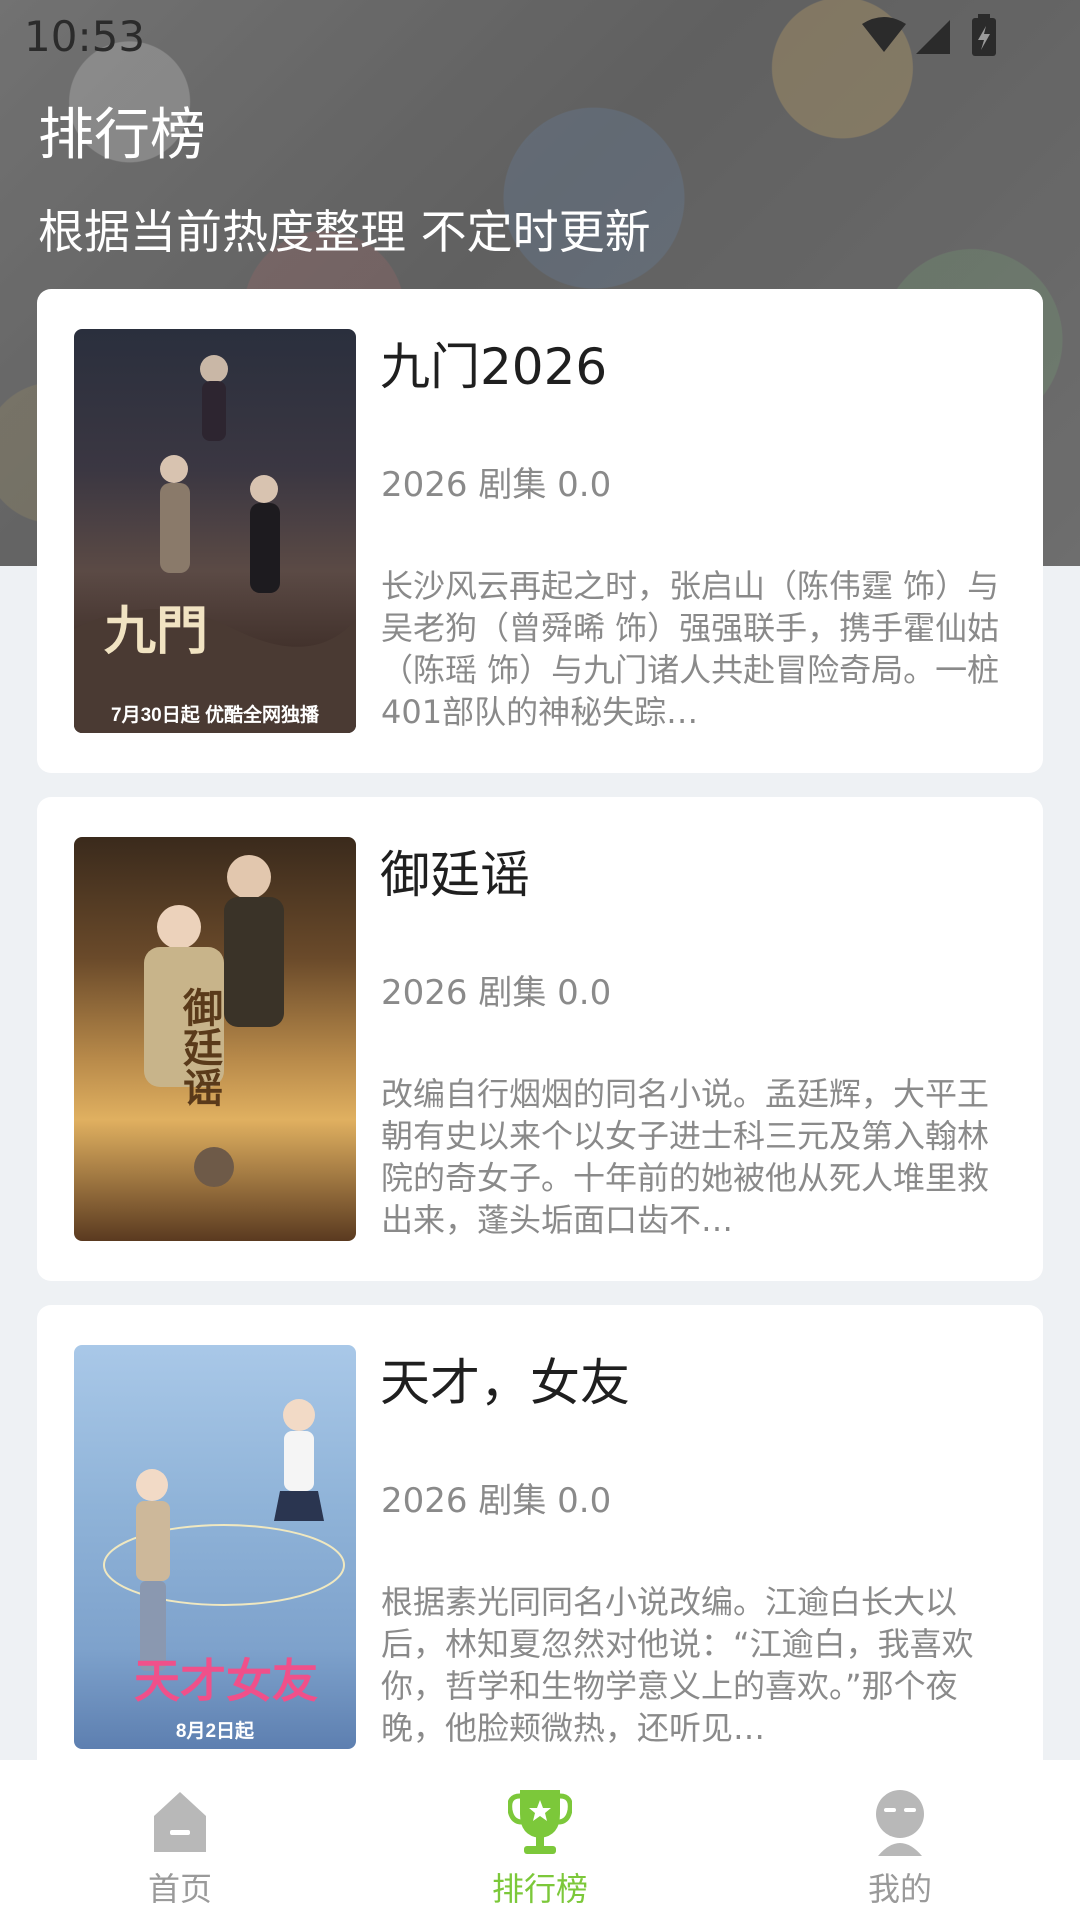 The image size is (1080, 1920). Describe the element at coordinates (540, 1822) in the screenshot. I see `trophy-icon` at that location.